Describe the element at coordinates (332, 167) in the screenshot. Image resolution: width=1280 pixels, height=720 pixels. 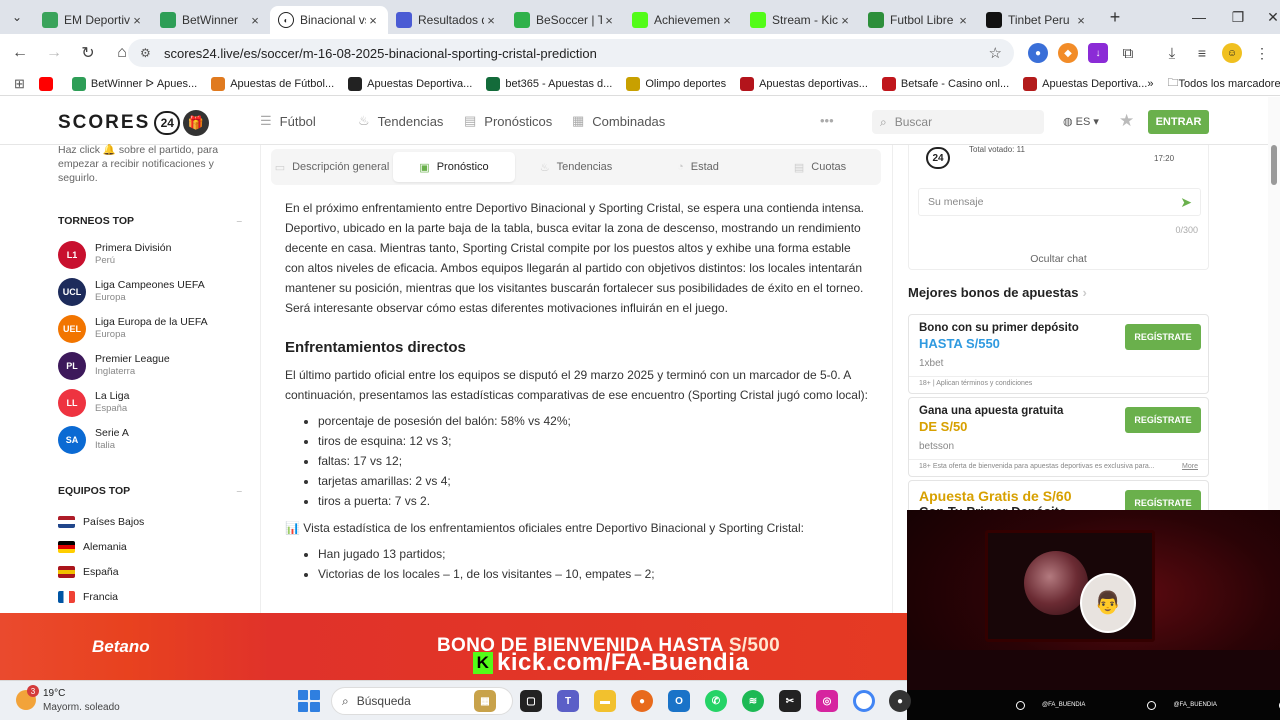
I see `tab-overview: ▭ Descripción general` at that location.